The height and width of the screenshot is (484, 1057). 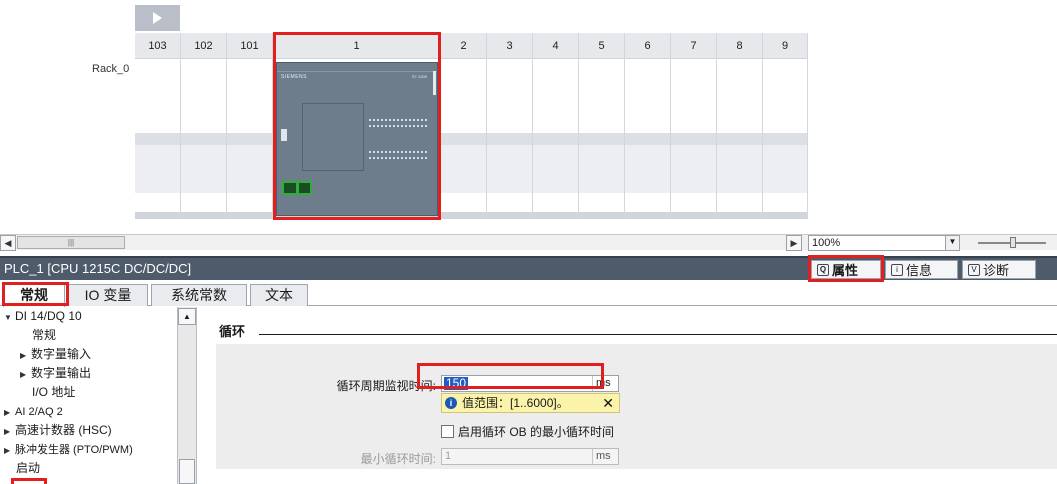 I want to click on slot-number: 2, so click(x=463, y=46).